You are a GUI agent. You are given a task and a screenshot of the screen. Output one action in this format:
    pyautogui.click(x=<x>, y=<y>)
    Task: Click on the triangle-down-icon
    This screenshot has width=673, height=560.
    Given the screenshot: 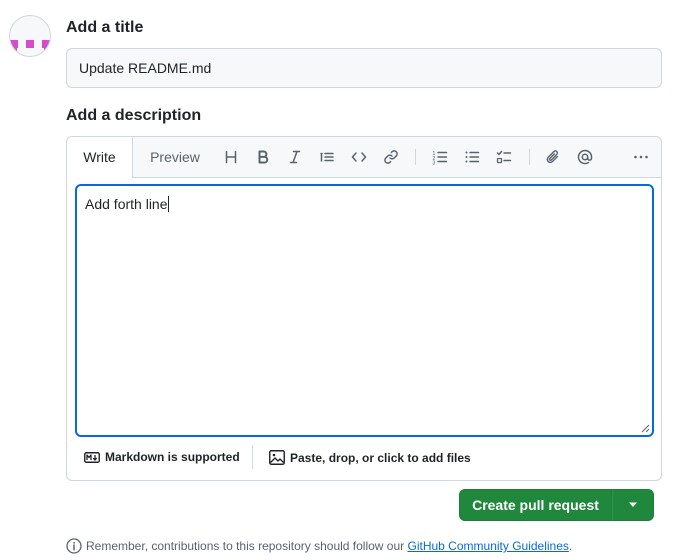 What is the action you would take?
    pyautogui.click(x=633, y=504)
    